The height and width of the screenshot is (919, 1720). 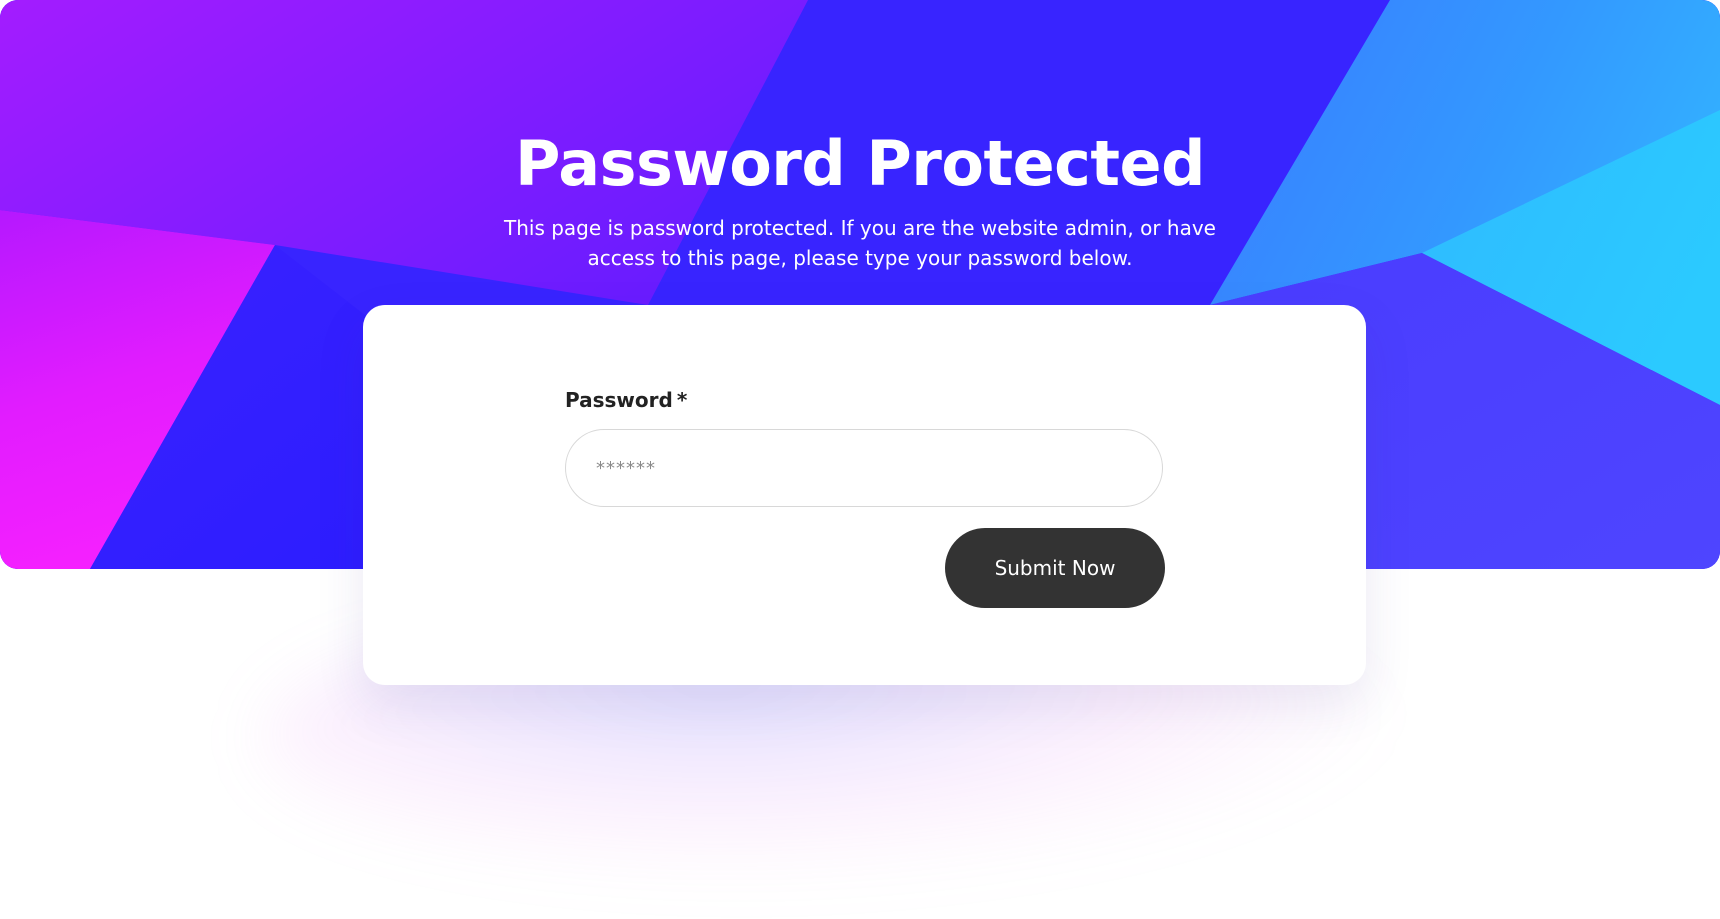 What do you see at coordinates (619, 400) in the screenshot?
I see `password-label-text: Password` at bounding box center [619, 400].